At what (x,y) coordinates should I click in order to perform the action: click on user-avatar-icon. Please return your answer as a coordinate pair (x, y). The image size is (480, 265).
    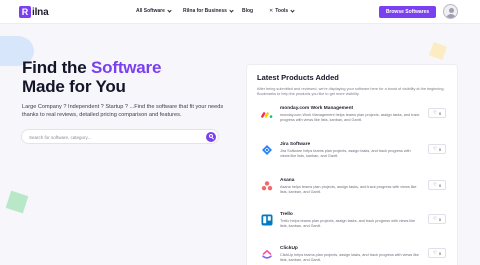
    Looking at the image, I should click on (450, 11).